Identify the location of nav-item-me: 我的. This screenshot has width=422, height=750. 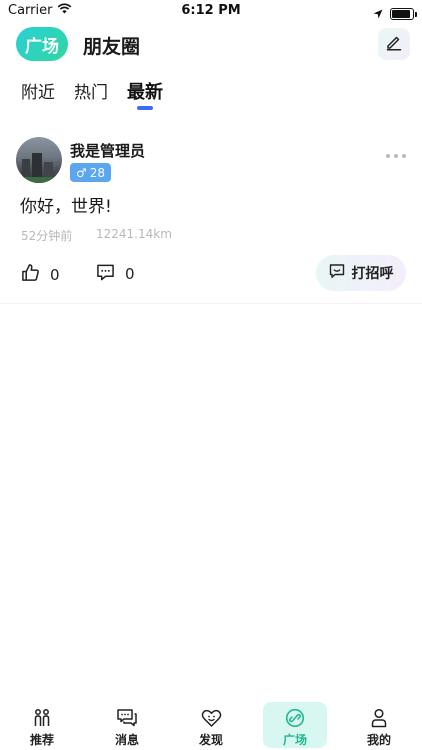
(379, 725).